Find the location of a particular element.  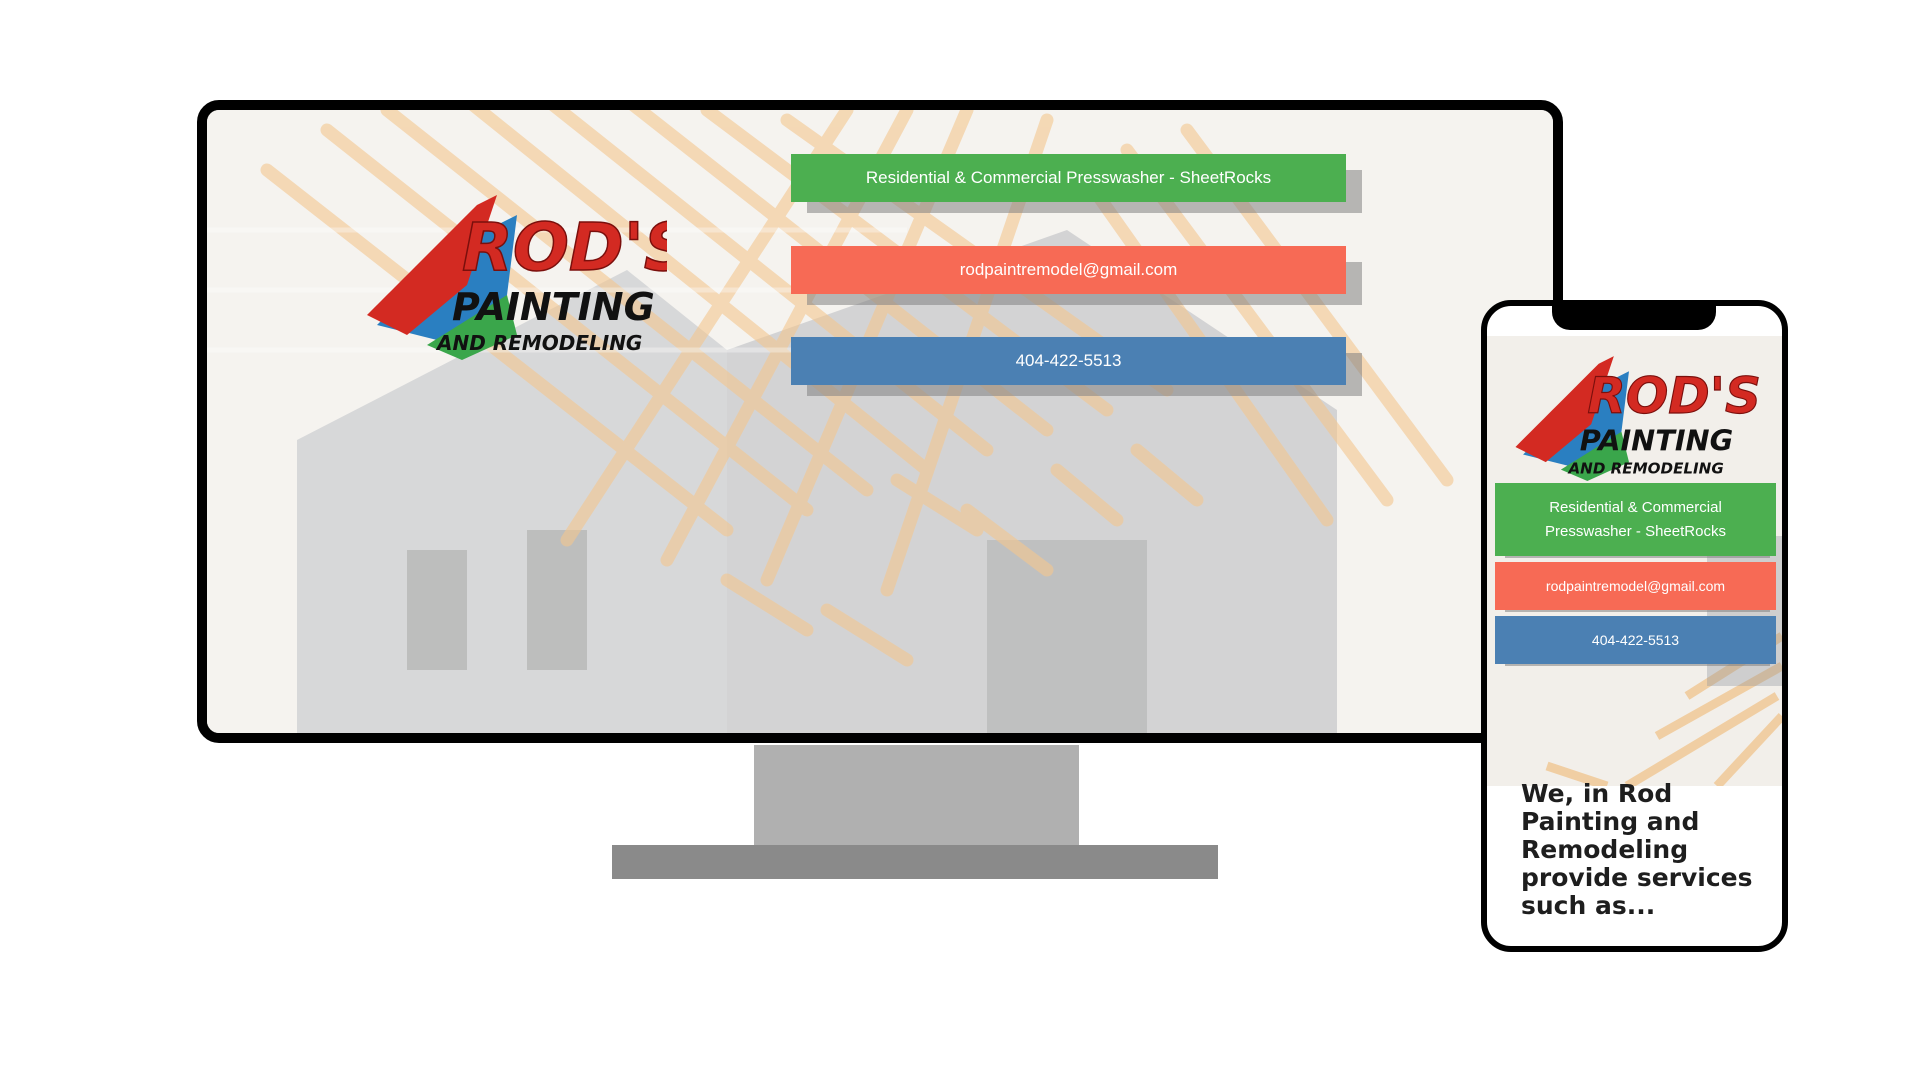

mobile-logo-painting-text: PAINTING is located at coordinates (1656, 441).